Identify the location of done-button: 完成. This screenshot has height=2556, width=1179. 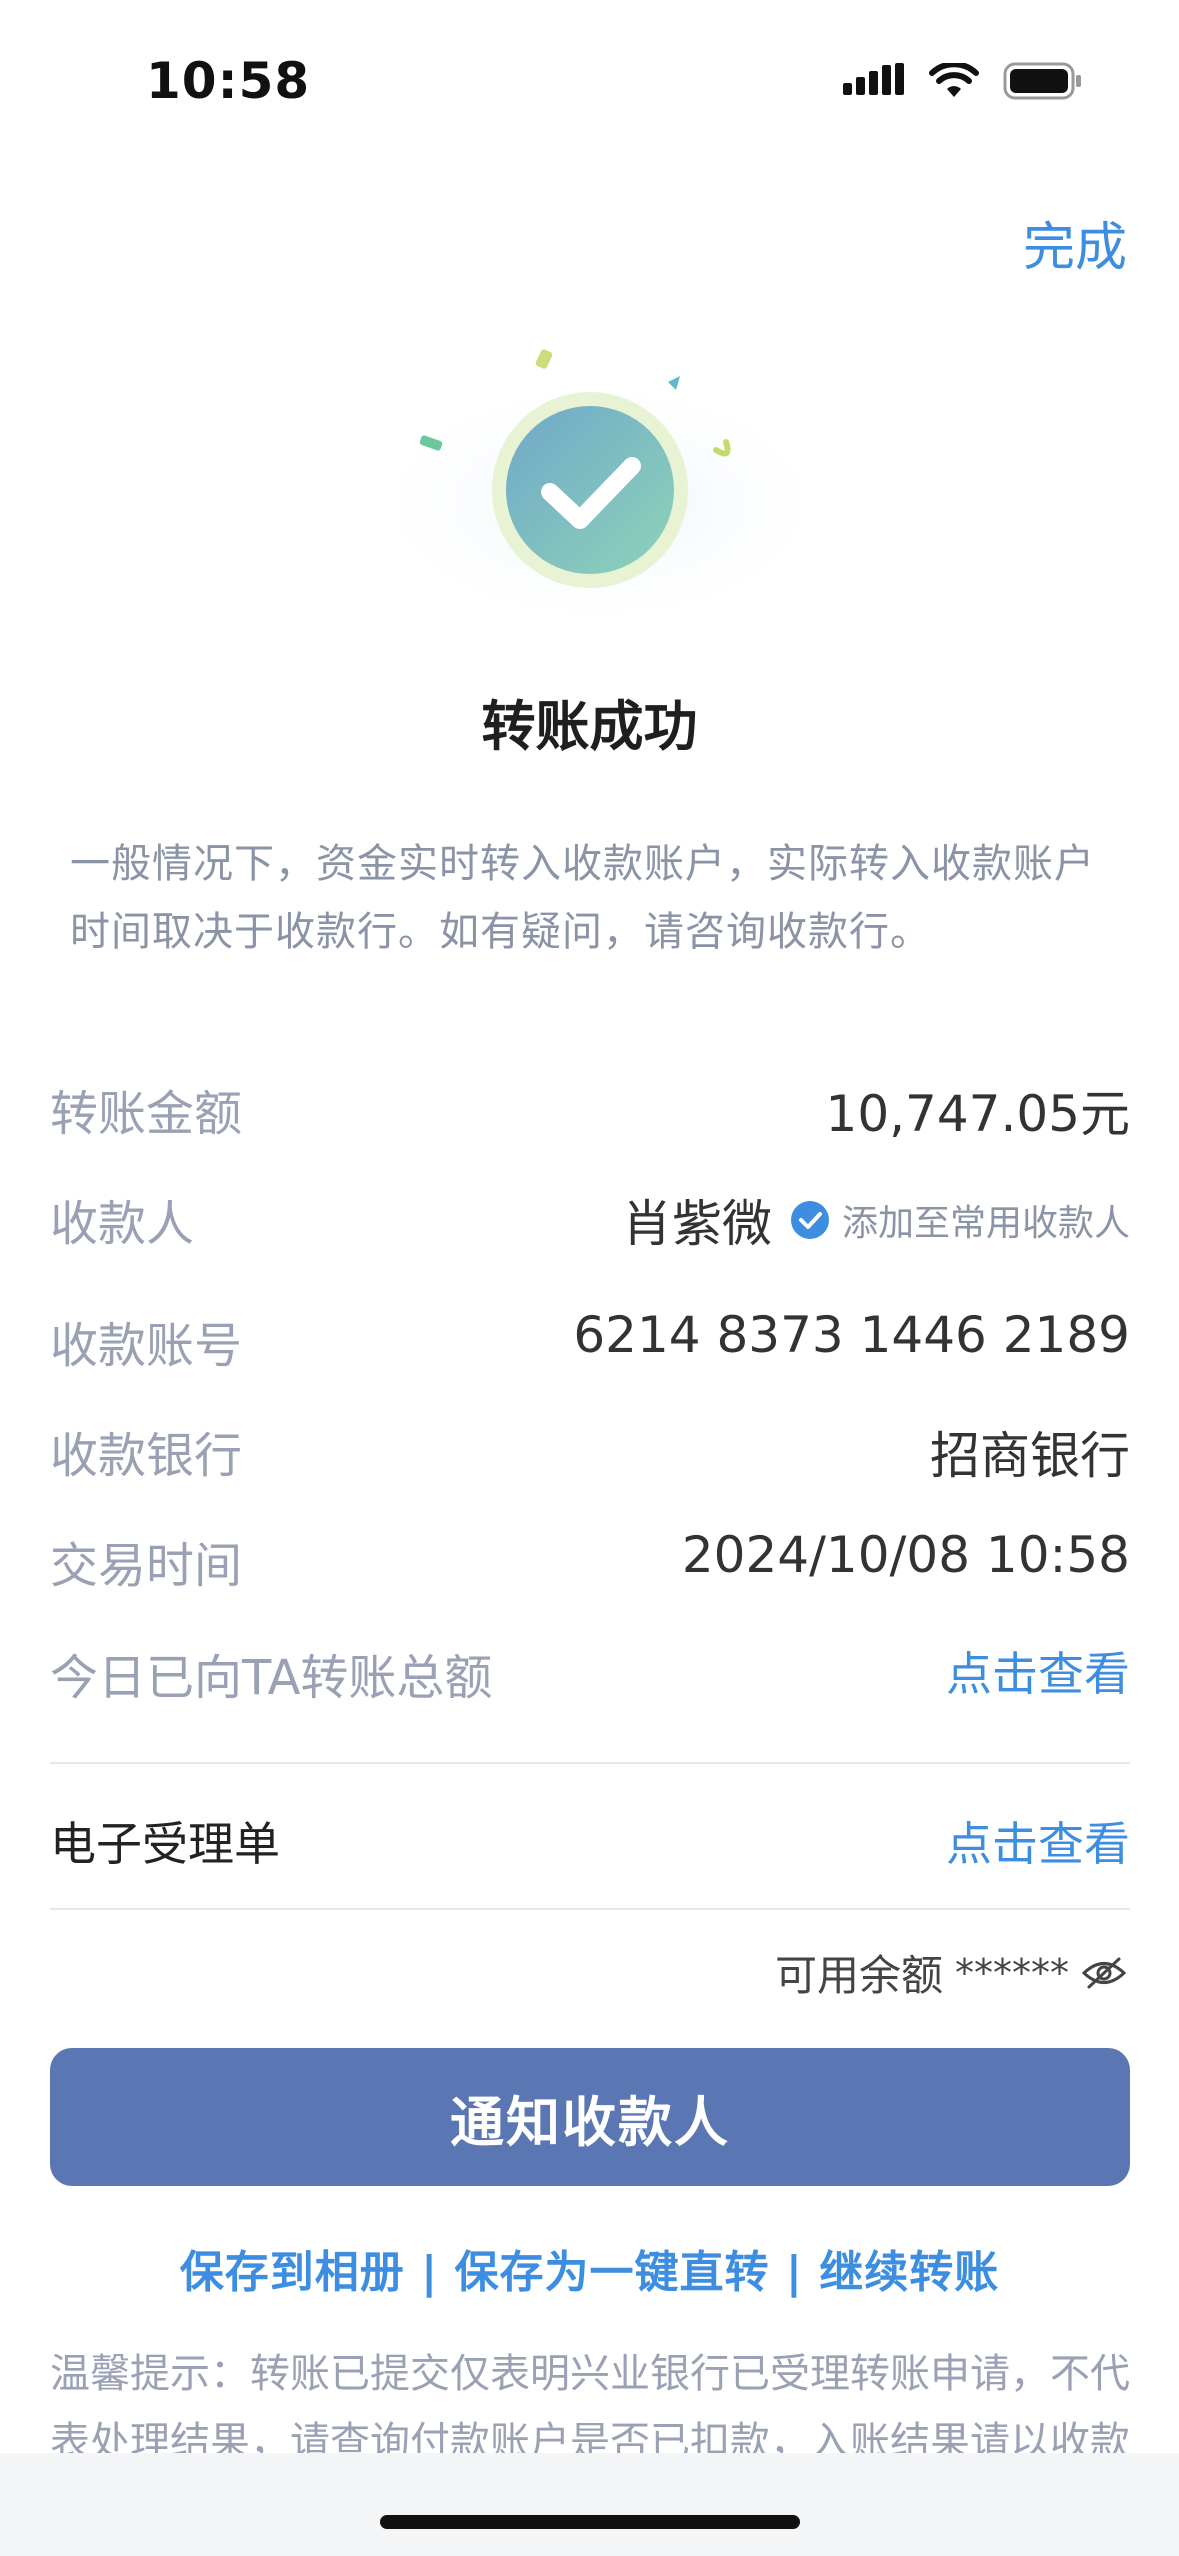
(1075, 242).